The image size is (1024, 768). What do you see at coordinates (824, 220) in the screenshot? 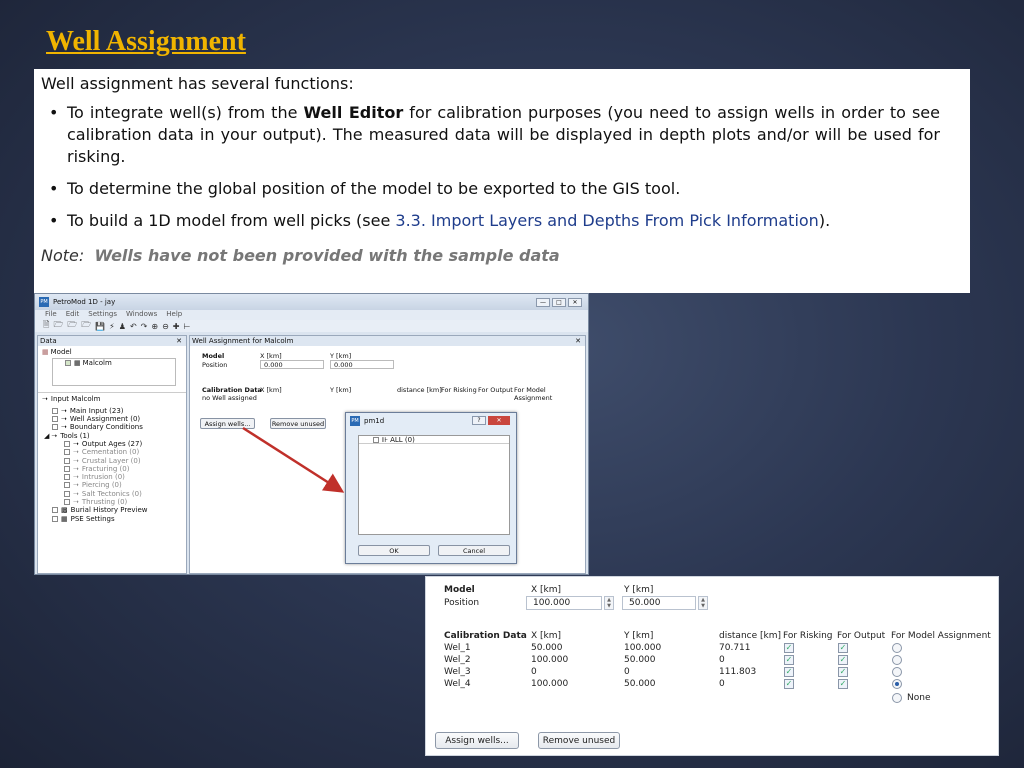
I see `bullet3-text-b: ).` at bounding box center [824, 220].